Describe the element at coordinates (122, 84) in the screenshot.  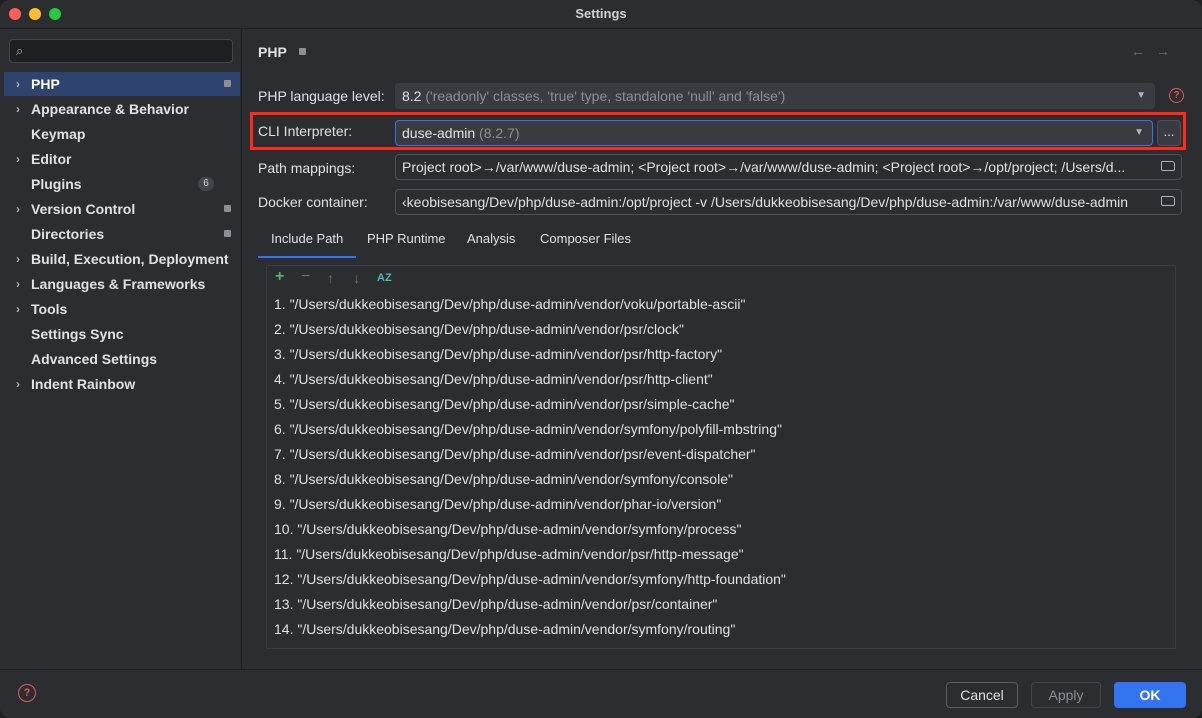
I see `sidebar-item-php: › PHP` at that location.